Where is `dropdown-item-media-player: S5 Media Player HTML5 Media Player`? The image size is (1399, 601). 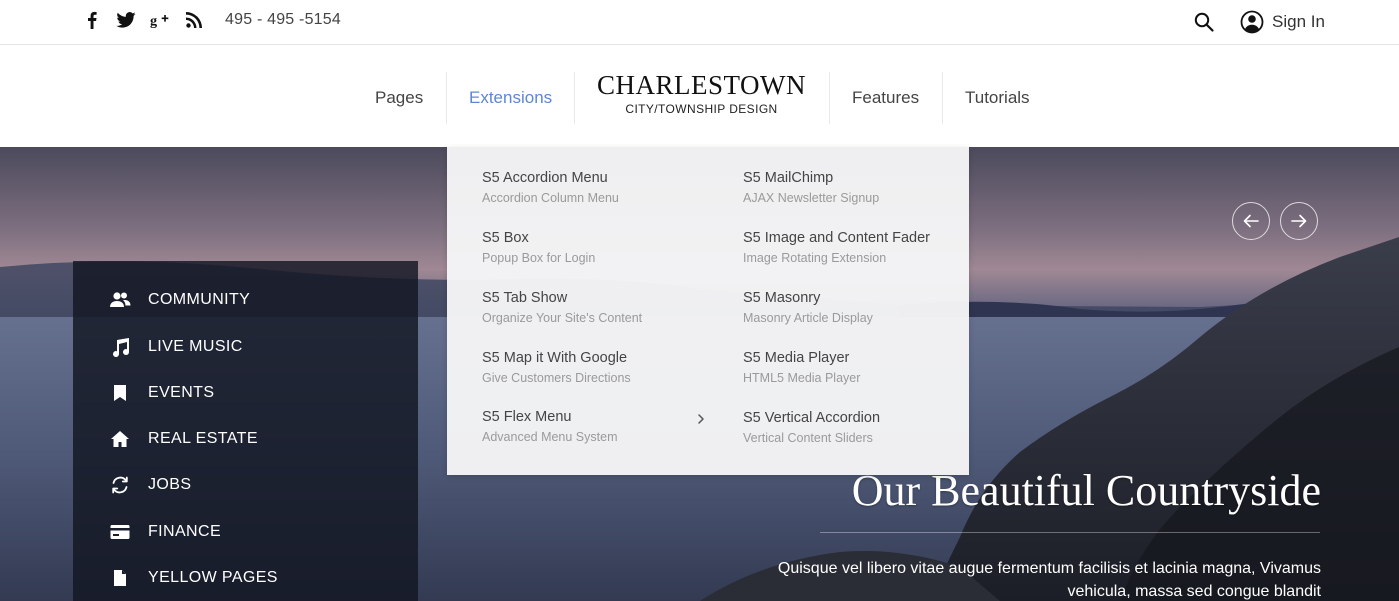 dropdown-item-media-player: S5 Media Player HTML5 Media Player is located at coordinates (858, 367).